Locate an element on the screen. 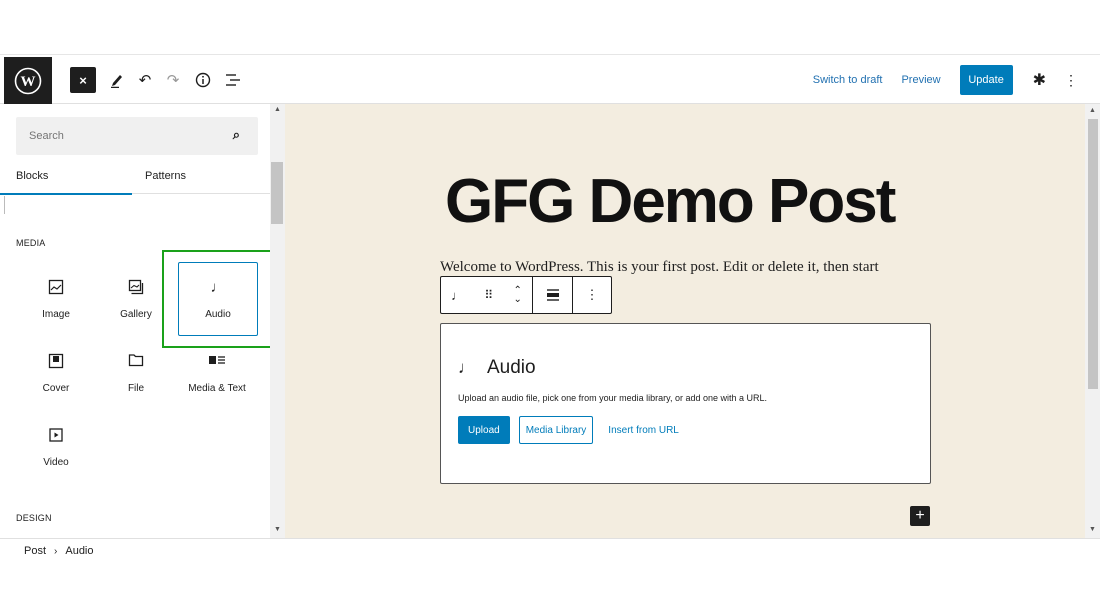 The height and width of the screenshot is (600, 1100). canvas-scroll-up-arrow-icon: ▲ is located at coordinates (1092, 110).